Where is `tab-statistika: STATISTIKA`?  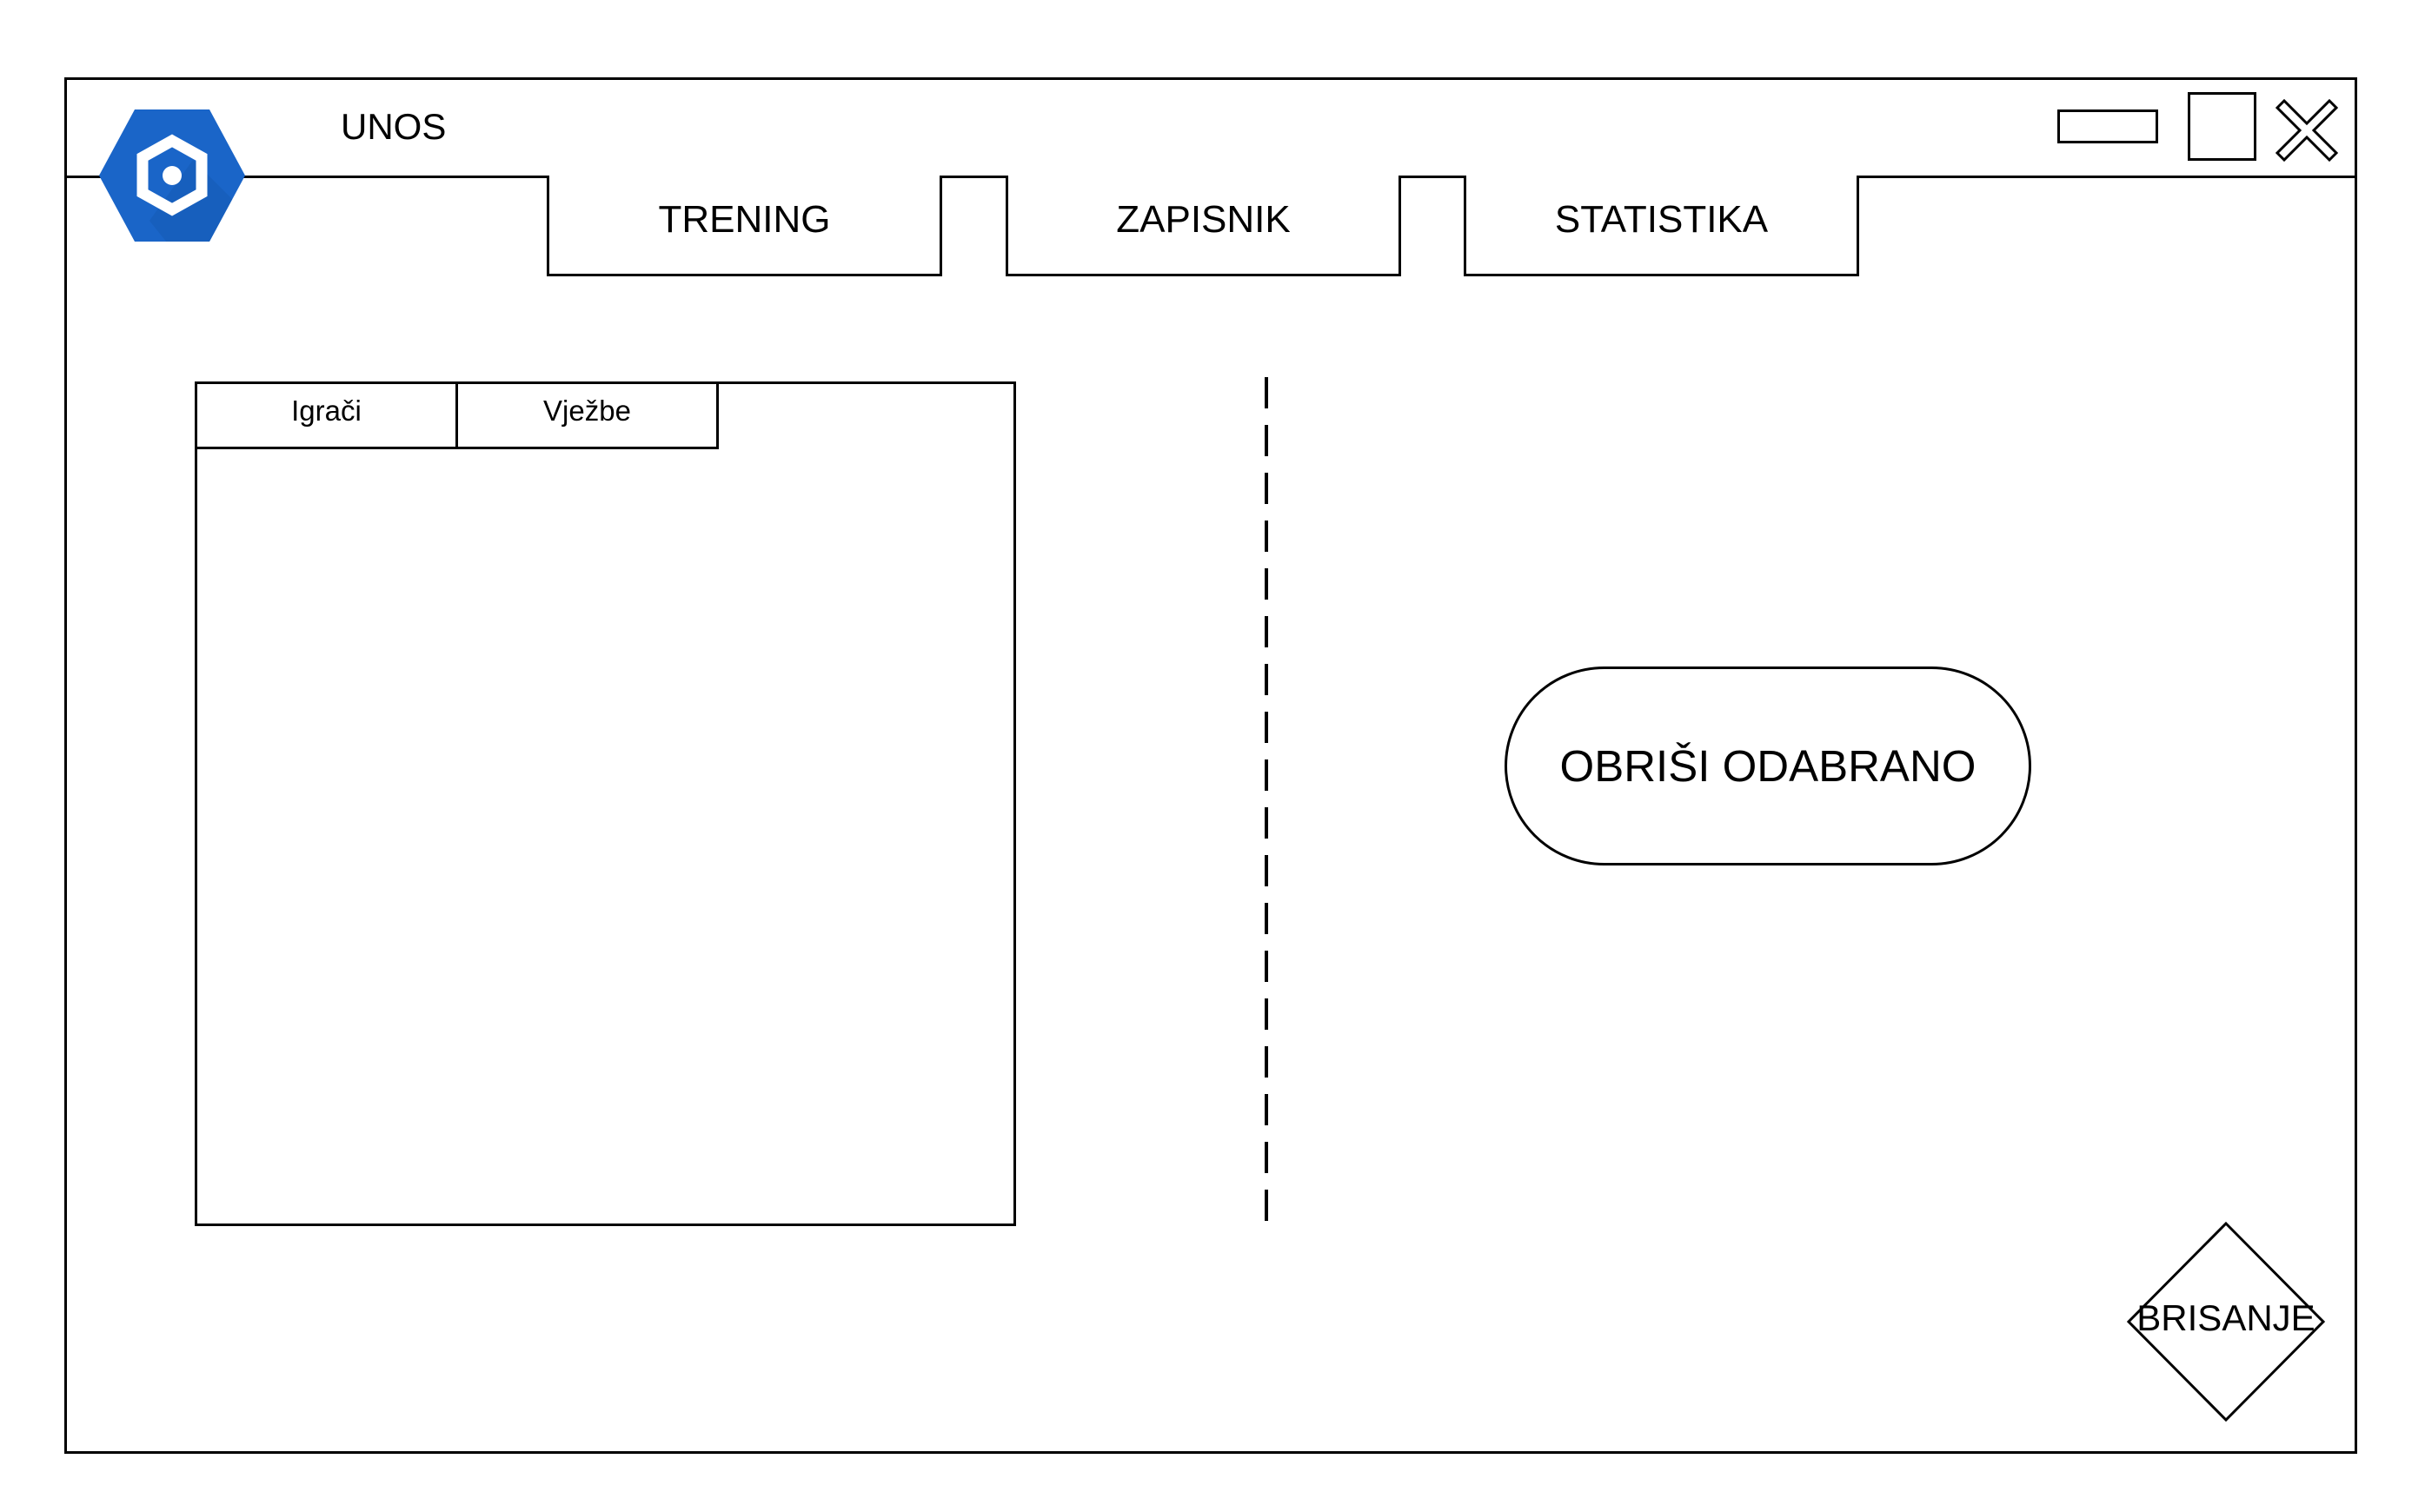
tab-statistika: STATISTIKA is located at coordinates (1661, 226).